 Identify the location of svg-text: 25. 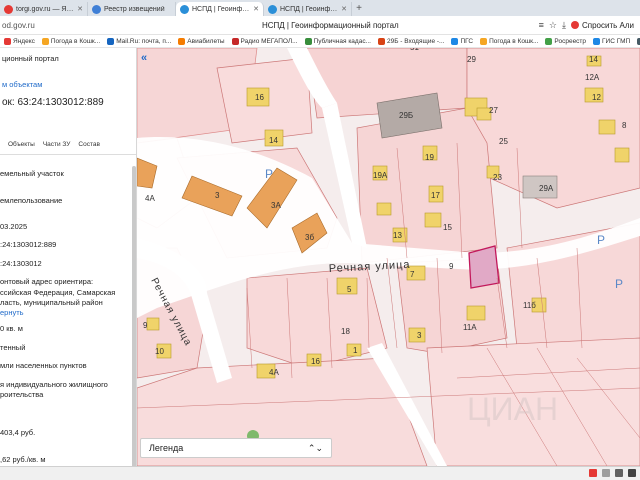
(503, 141).